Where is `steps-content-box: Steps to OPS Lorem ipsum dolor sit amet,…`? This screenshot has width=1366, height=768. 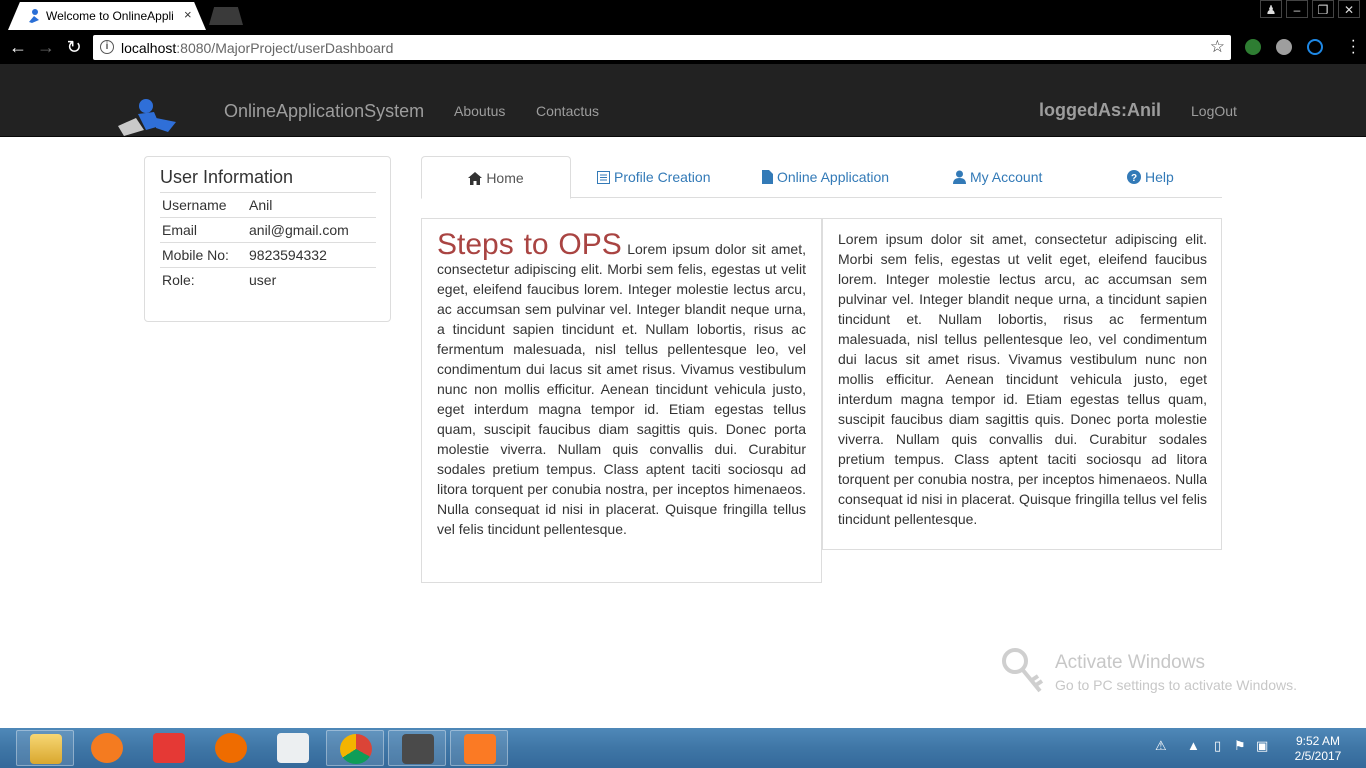 steps-content-box: Steps to OPS Lorem ipsum dolor sit amet,… is located at coordinates (621, 400).